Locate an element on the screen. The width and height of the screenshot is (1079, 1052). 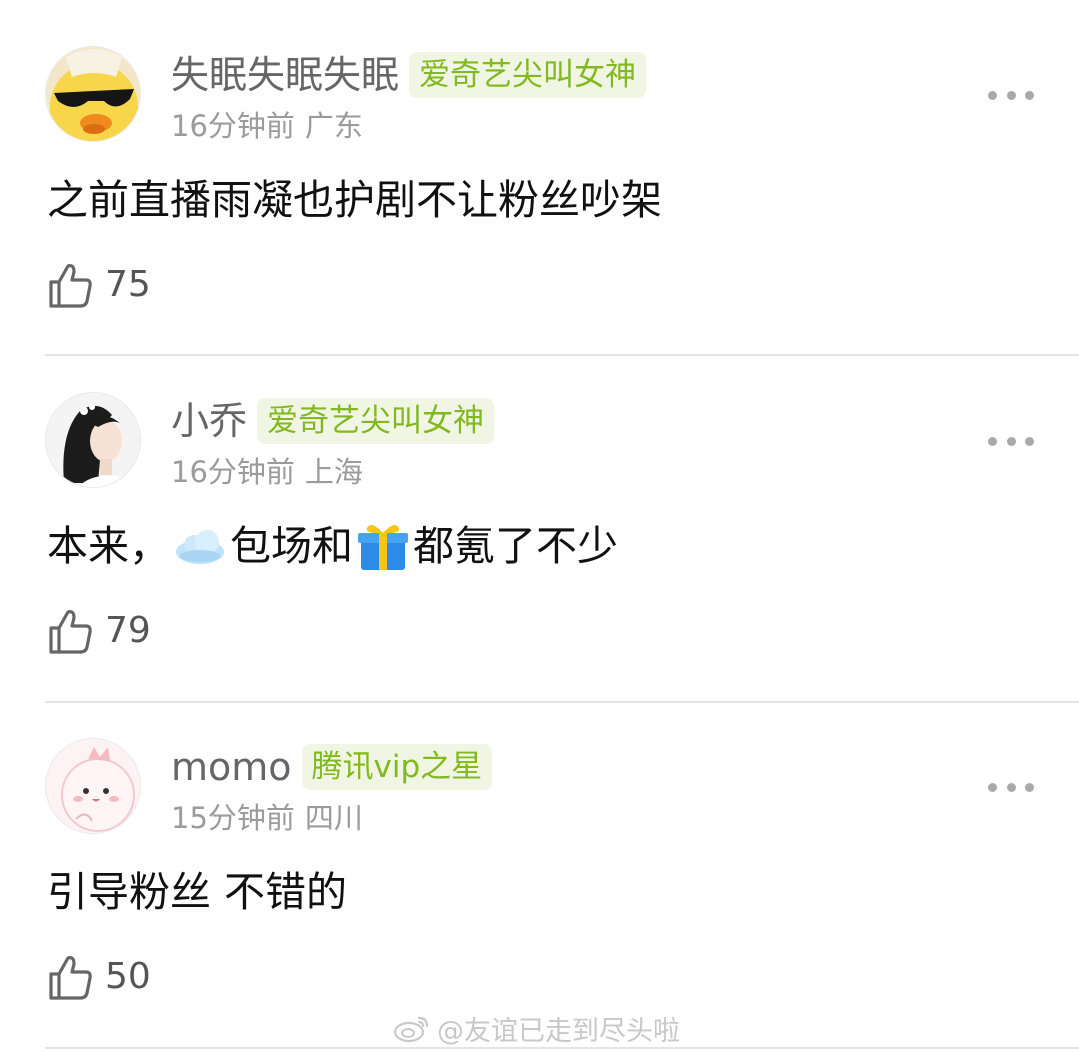
comment-text-part: 包场和 is located at coordinates (291, 546).